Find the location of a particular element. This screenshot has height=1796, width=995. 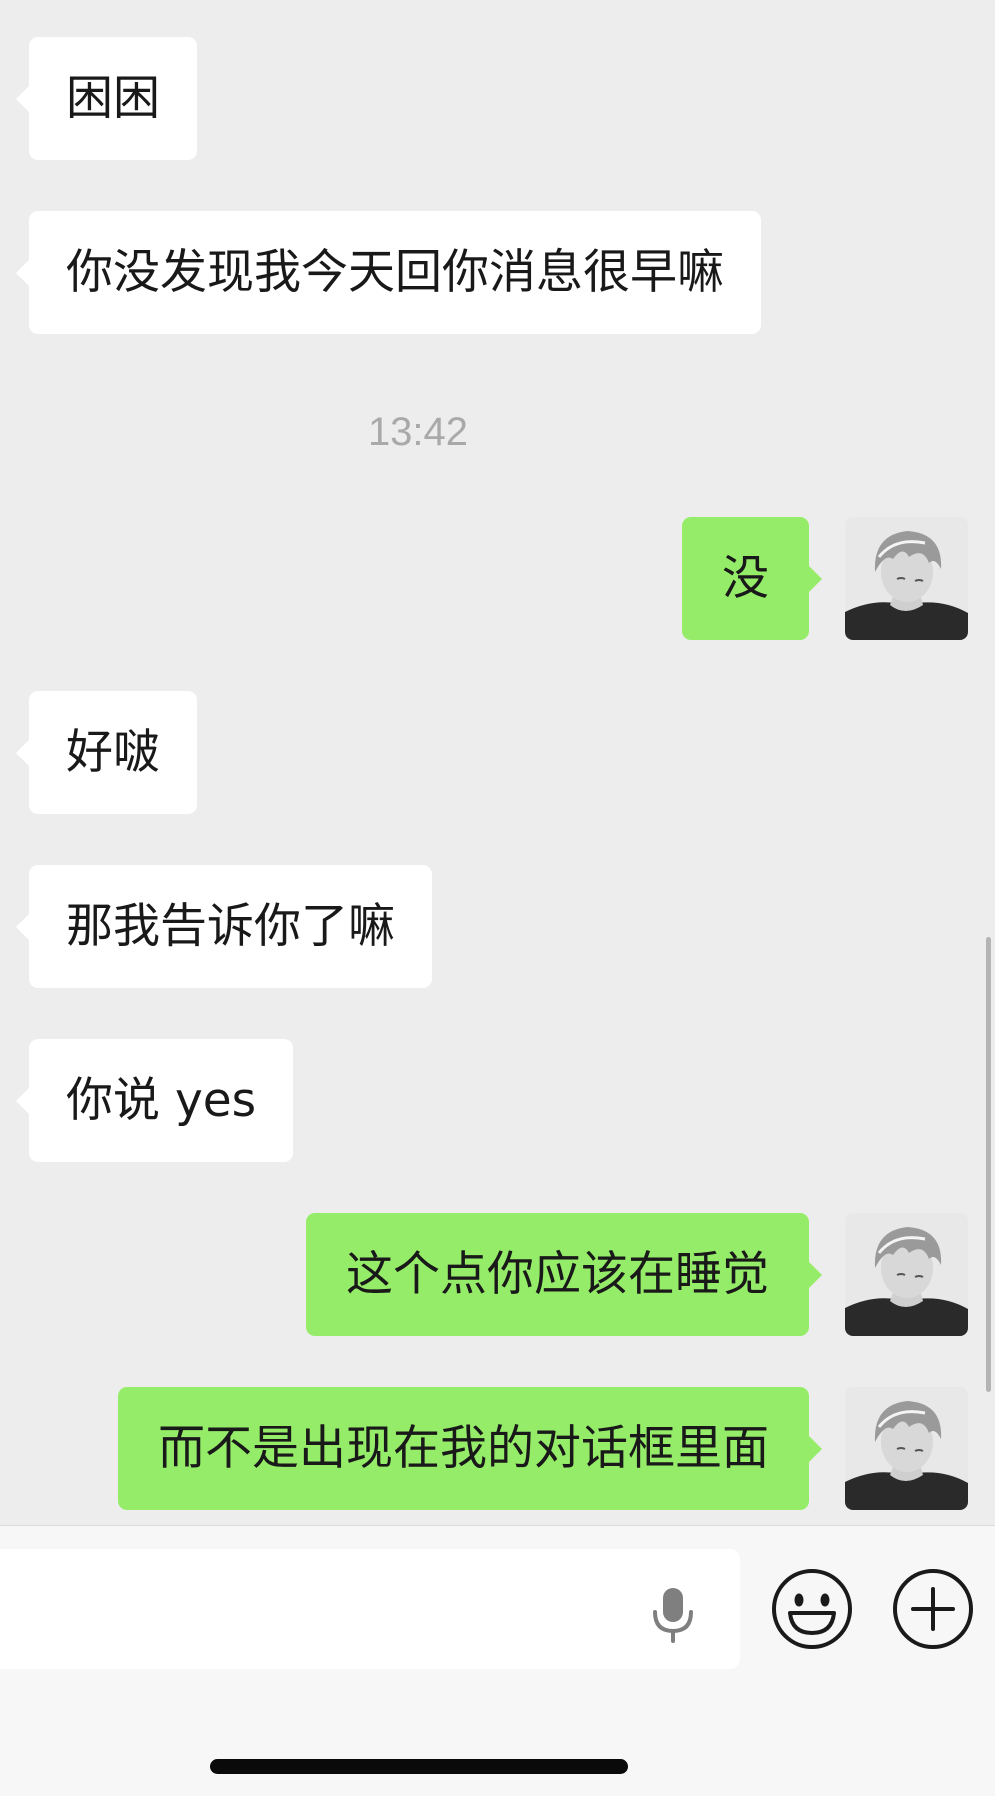

message-text: 那我告诉你了嘛 is located at coordinates (230, 926).